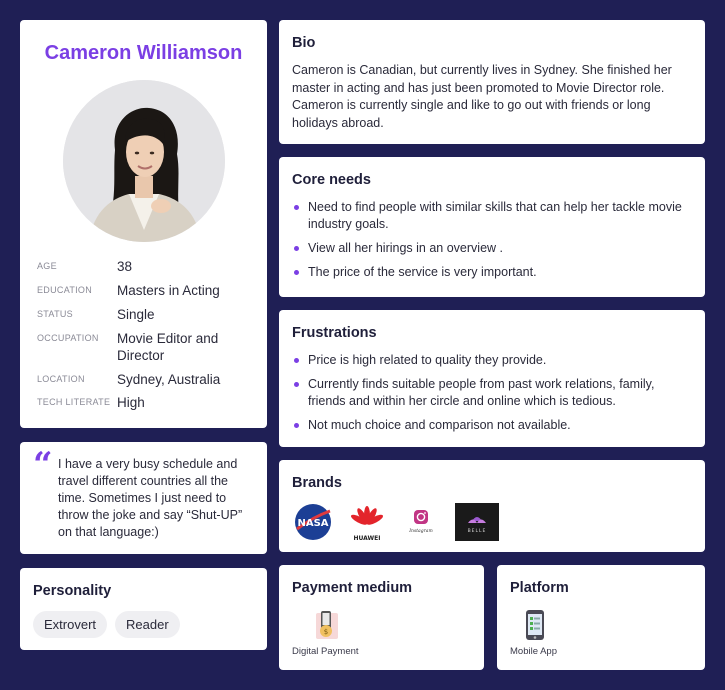  What do you see at coordinates (366, 538) in the screenshot?
I see `huawei-logo-text: HUAWEI` at bounding box center [366, 538].